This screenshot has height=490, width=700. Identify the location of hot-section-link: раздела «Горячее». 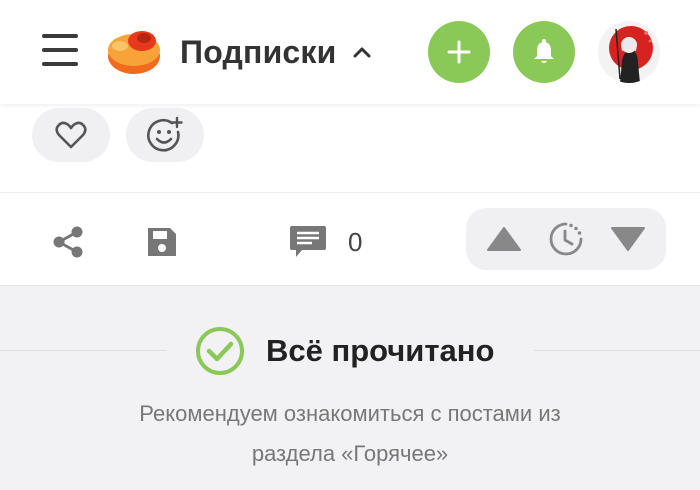
(350, 453).